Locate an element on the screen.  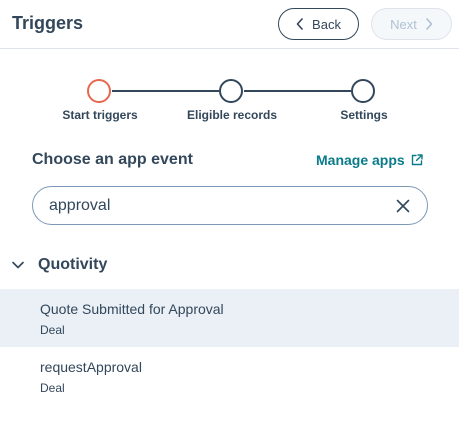
manage-apps-label: Manage apps is located at coordinates (360, 160).